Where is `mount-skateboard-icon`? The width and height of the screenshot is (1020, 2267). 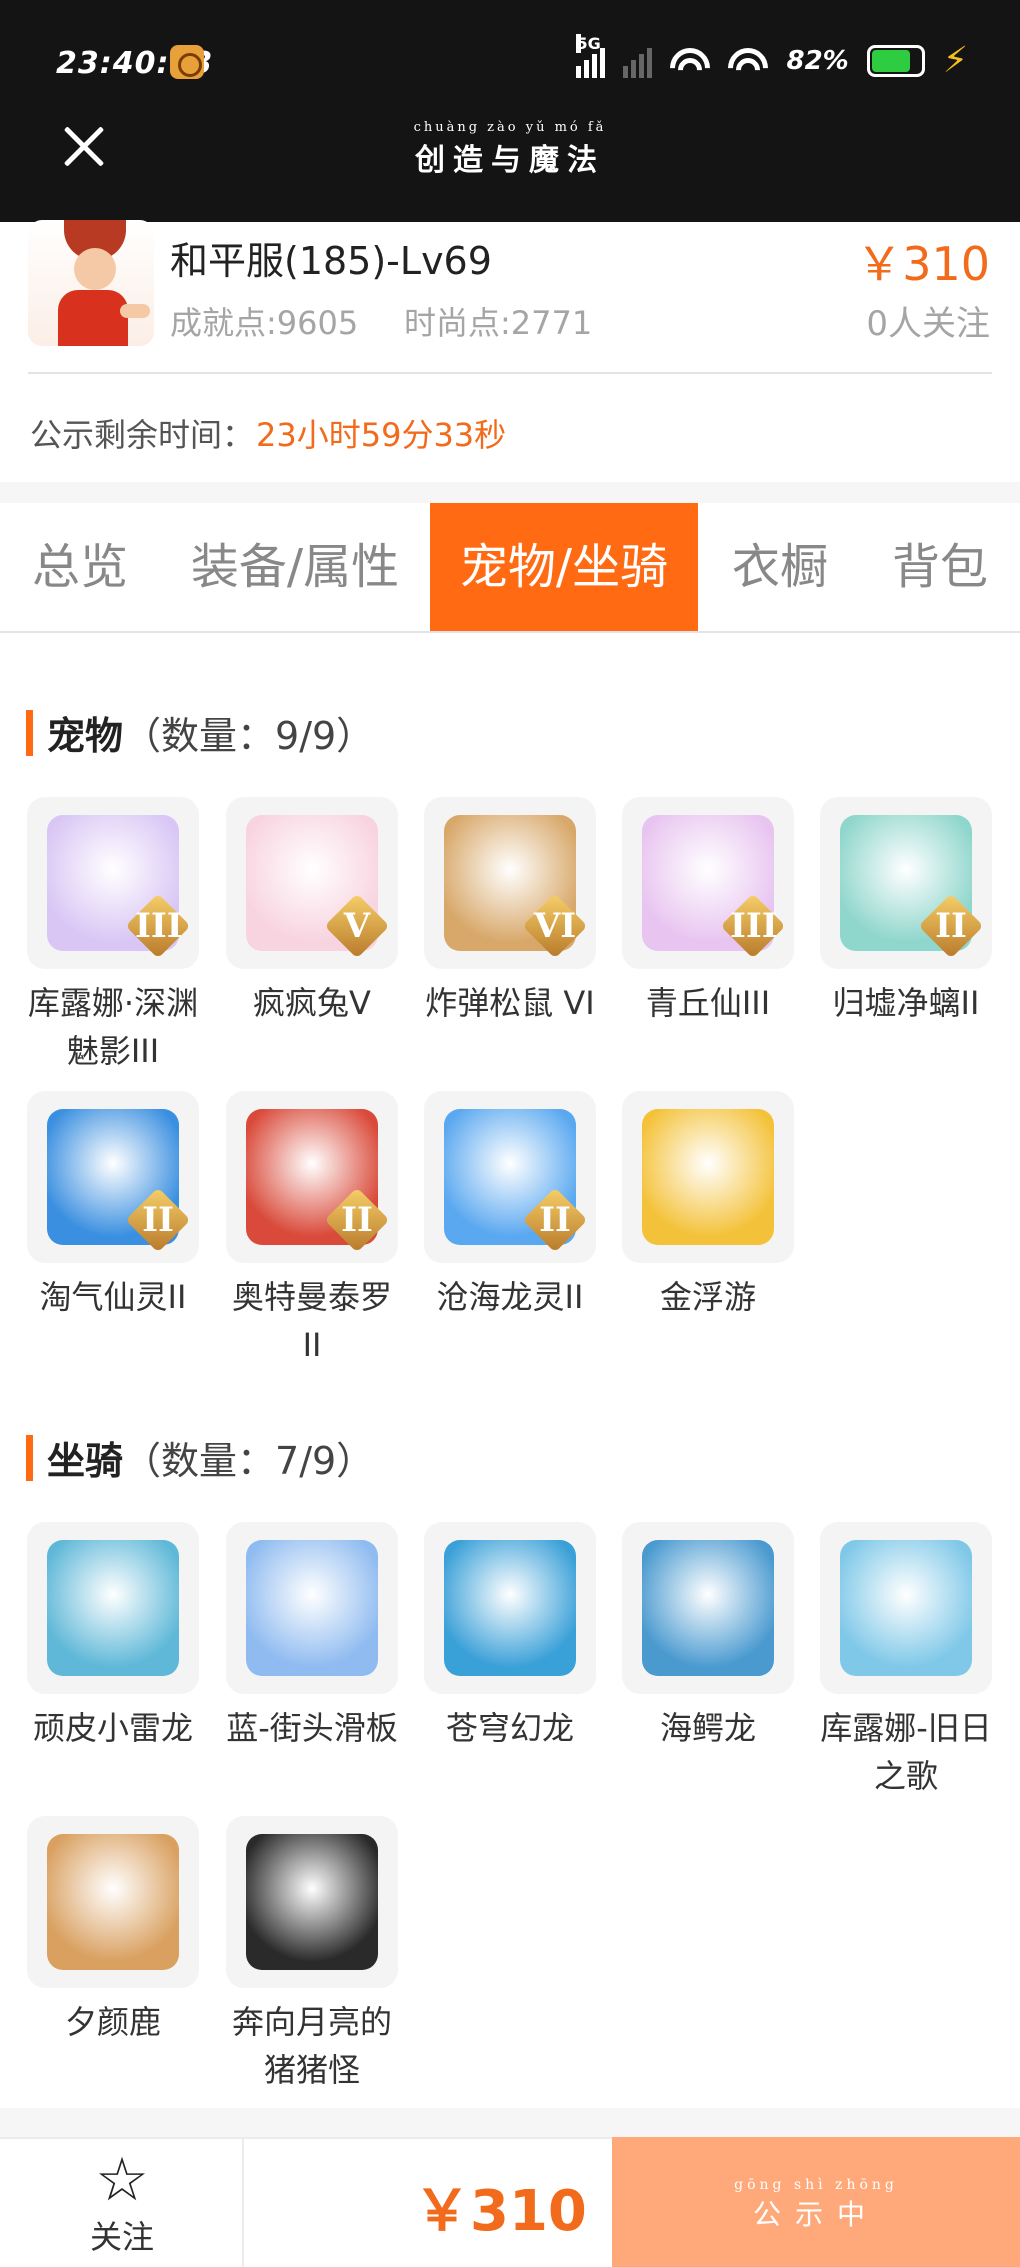
mount-skateboard-icon is located at coordinates (312, 1608).